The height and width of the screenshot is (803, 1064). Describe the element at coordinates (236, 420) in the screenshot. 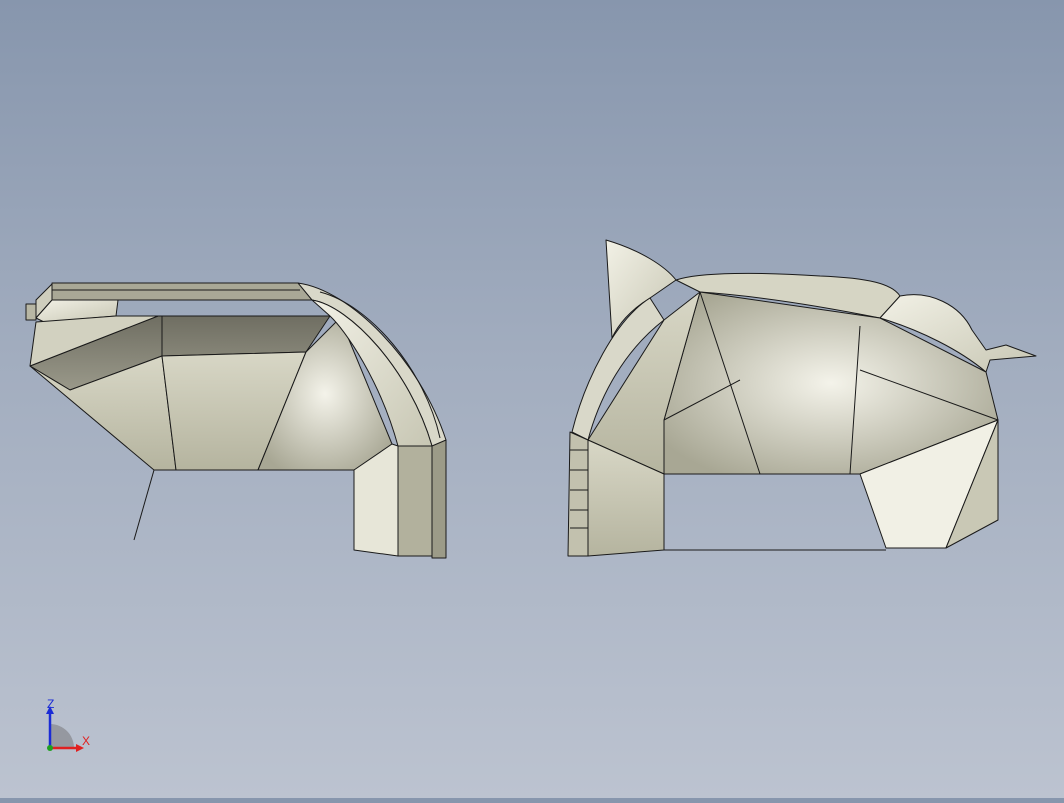

I see `left-part` at that location.